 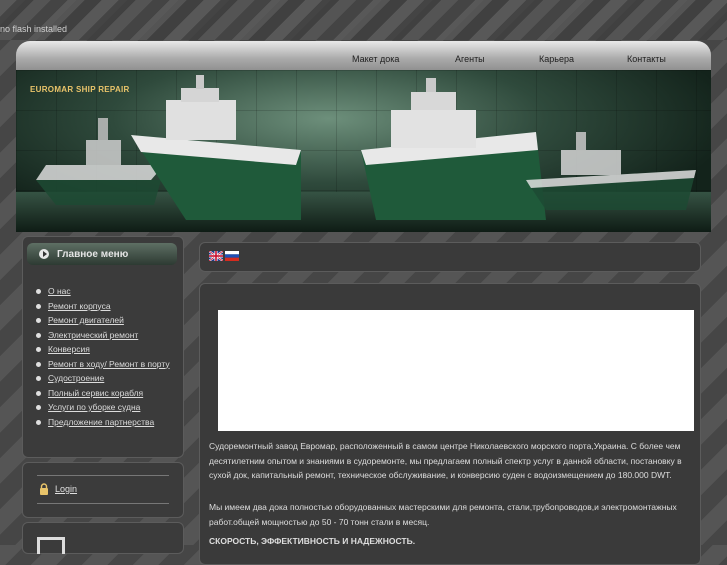 What do you see at coordinates (66, 489) in the screenshot?
I see `login-link: Login` at bounding box center [66, 489].